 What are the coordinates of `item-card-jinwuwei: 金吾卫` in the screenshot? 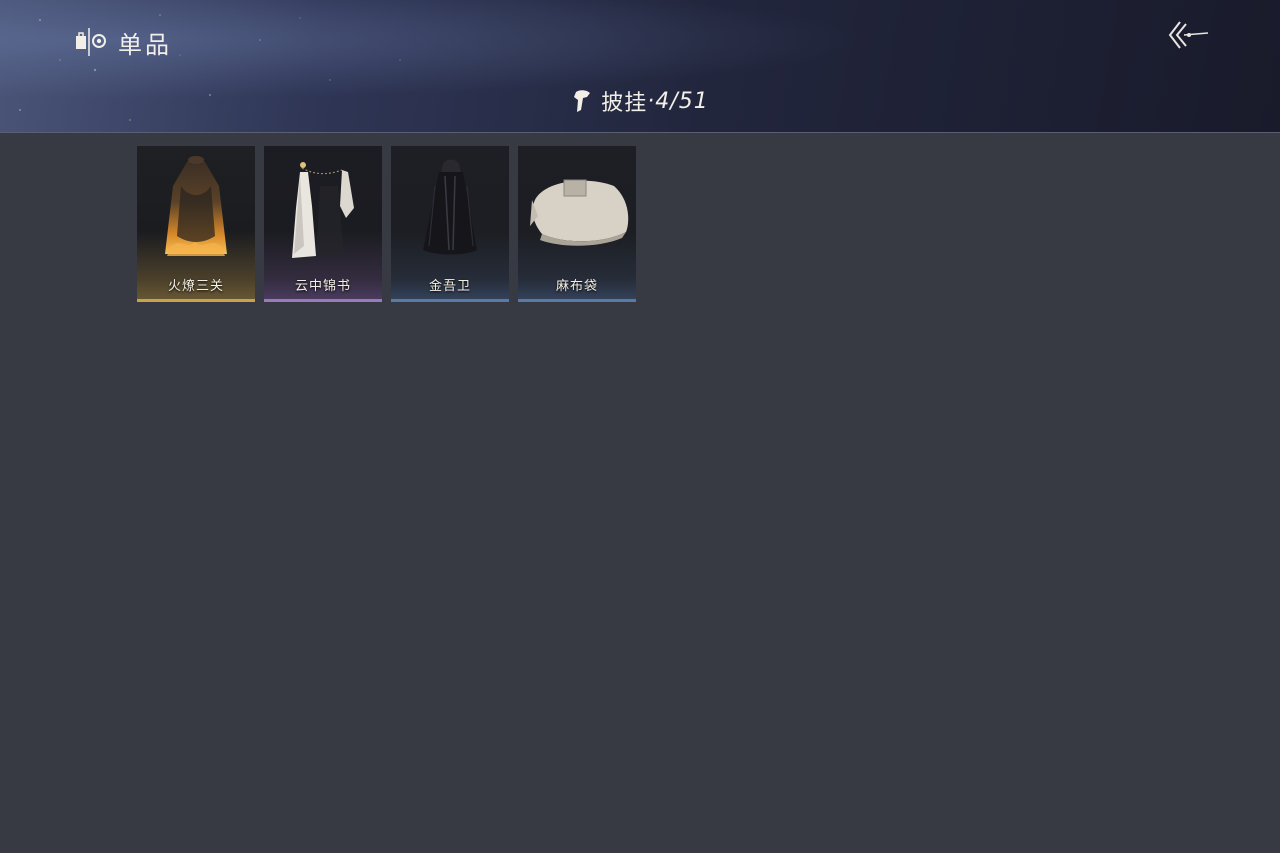 It's located at (450, 224).